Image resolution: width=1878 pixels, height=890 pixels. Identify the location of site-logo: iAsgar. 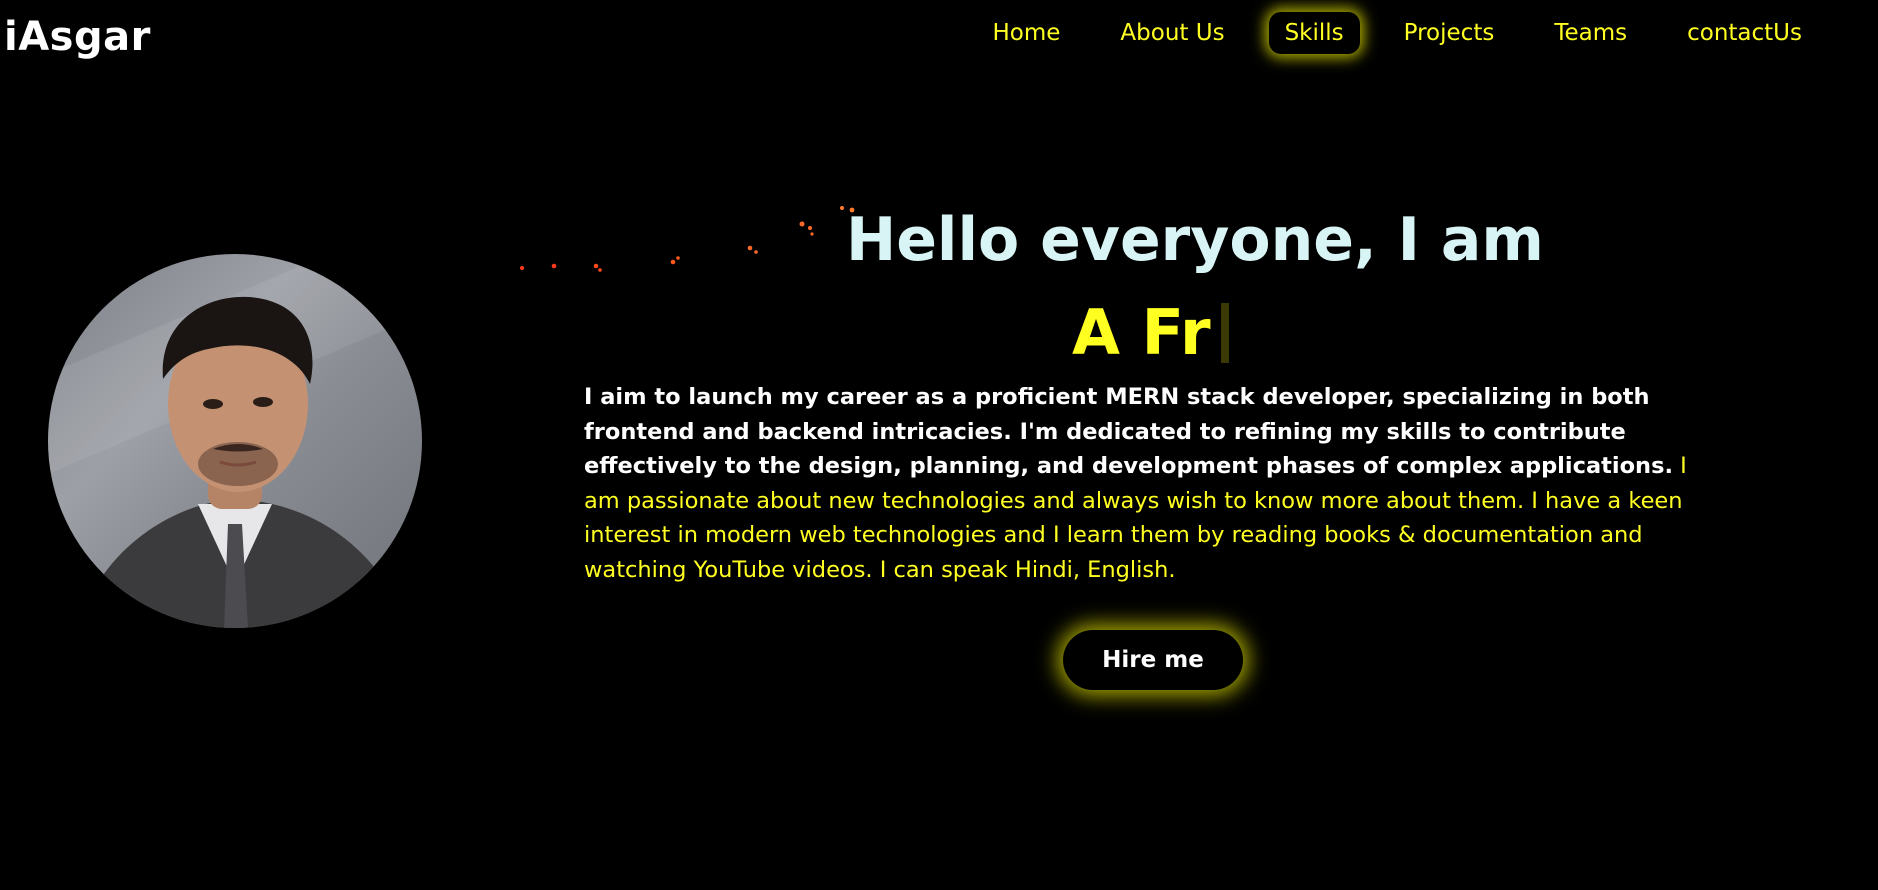
(77, 37).